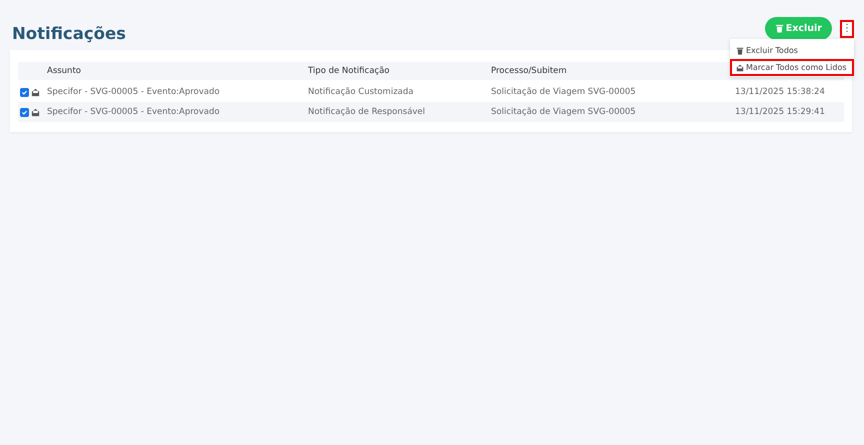 This screenshot has height=445, width=864. Describe the element at coordinates (847, 29) in the screenshot. I see `more-options-button: ⋮` at that location.